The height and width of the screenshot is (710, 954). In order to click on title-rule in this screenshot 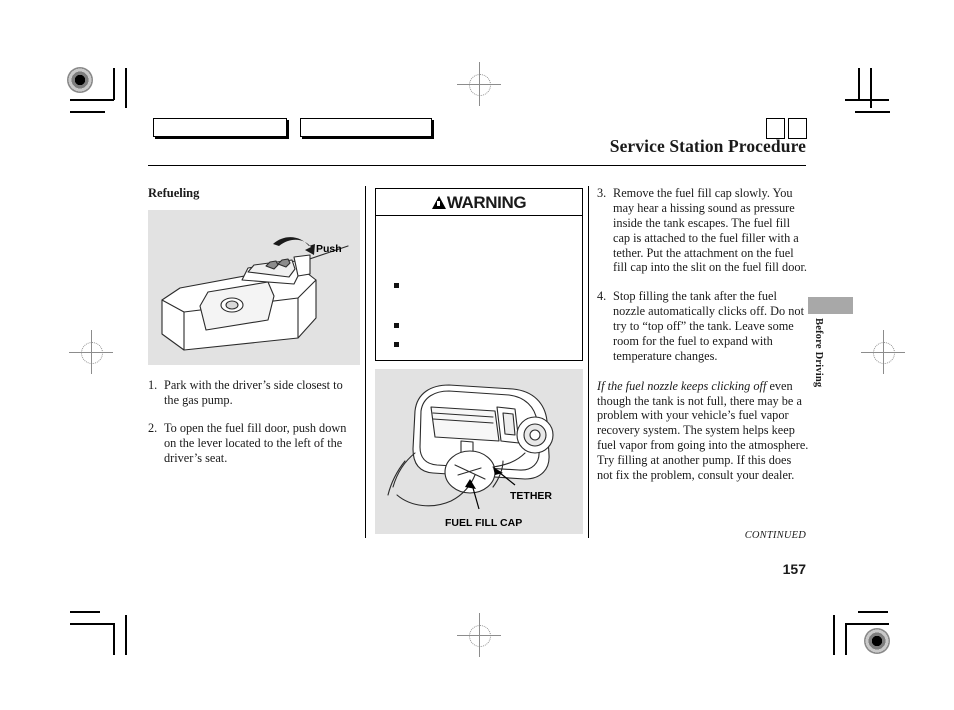, I will do `click(477, 166)`.